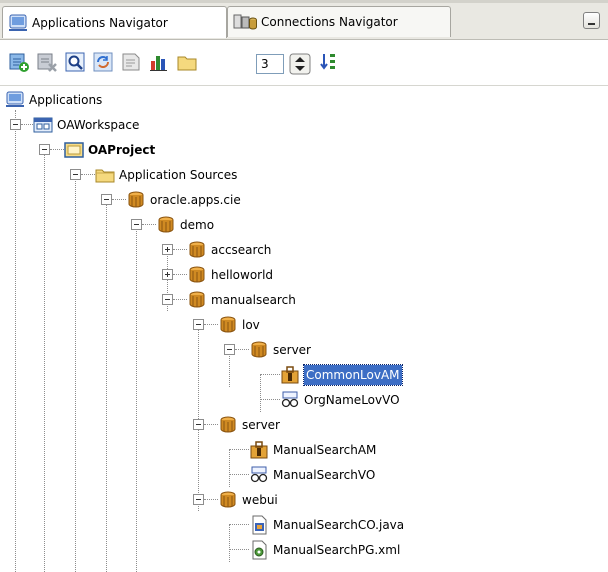 The image size is (608, 572). I want to click on tree-node-accsearch: accsearch, so click(229, 250).